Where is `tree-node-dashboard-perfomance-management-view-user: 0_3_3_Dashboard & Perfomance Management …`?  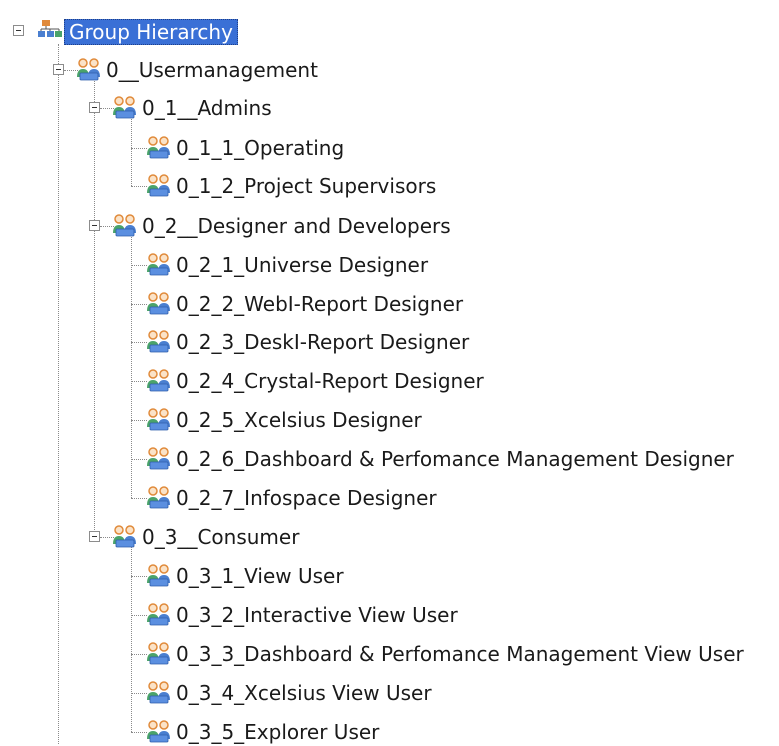 tree-node-dashboard-perfomance-management-view-user: 0_3_3_Dashboard & Perfomance Management … is located at coordinates (446, 654).